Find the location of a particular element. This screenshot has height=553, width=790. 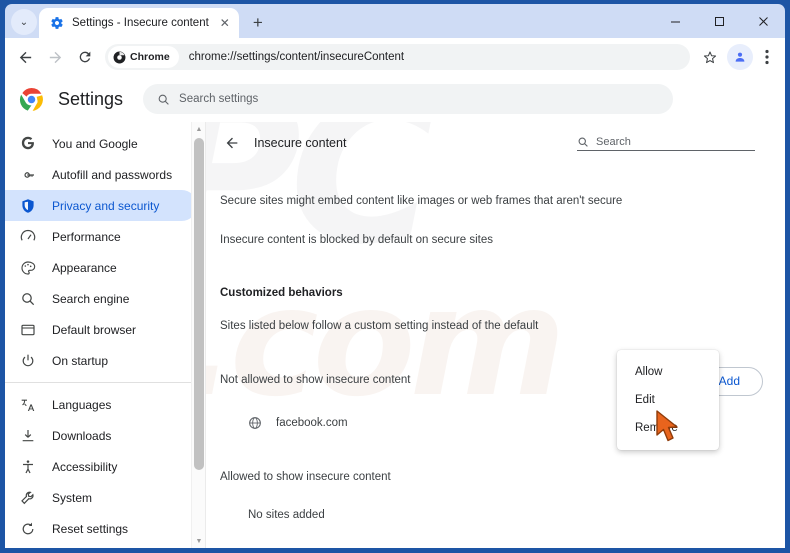

avatar-icon is located at coordinates (740, 57).